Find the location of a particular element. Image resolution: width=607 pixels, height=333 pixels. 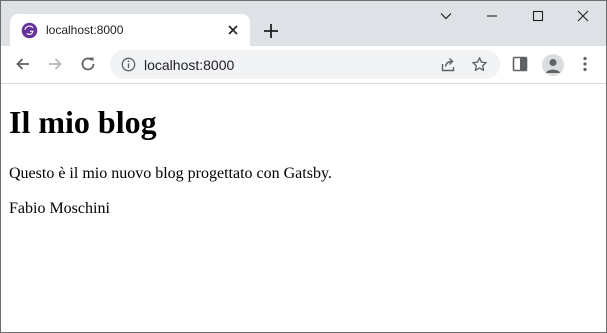

browser-tab: localhost:8000 is located at coordinates (130, 30).